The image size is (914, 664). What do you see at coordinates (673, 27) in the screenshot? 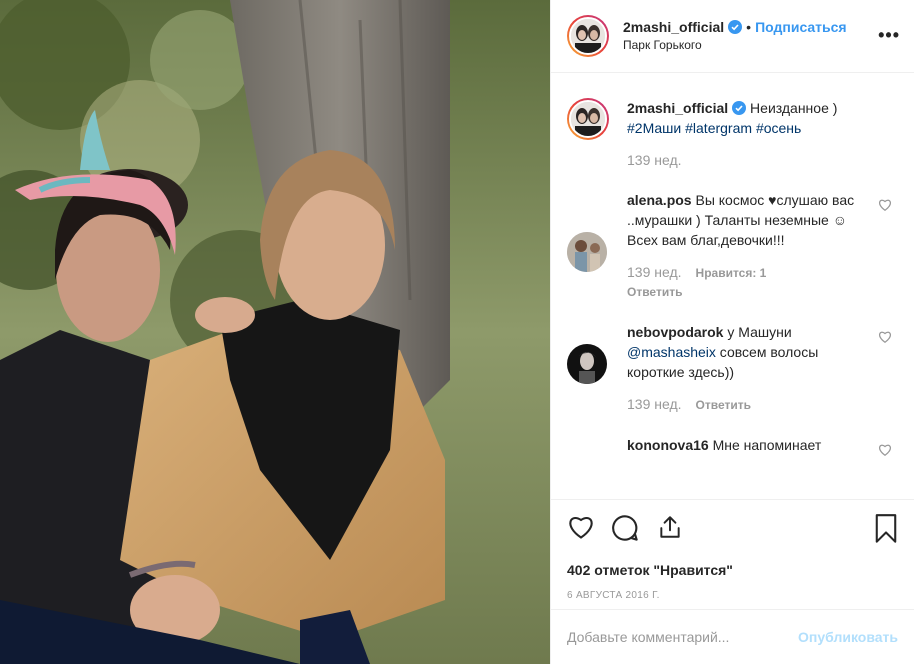
I see `author-username: 2mashi_official` at bounding box center [673, 27].